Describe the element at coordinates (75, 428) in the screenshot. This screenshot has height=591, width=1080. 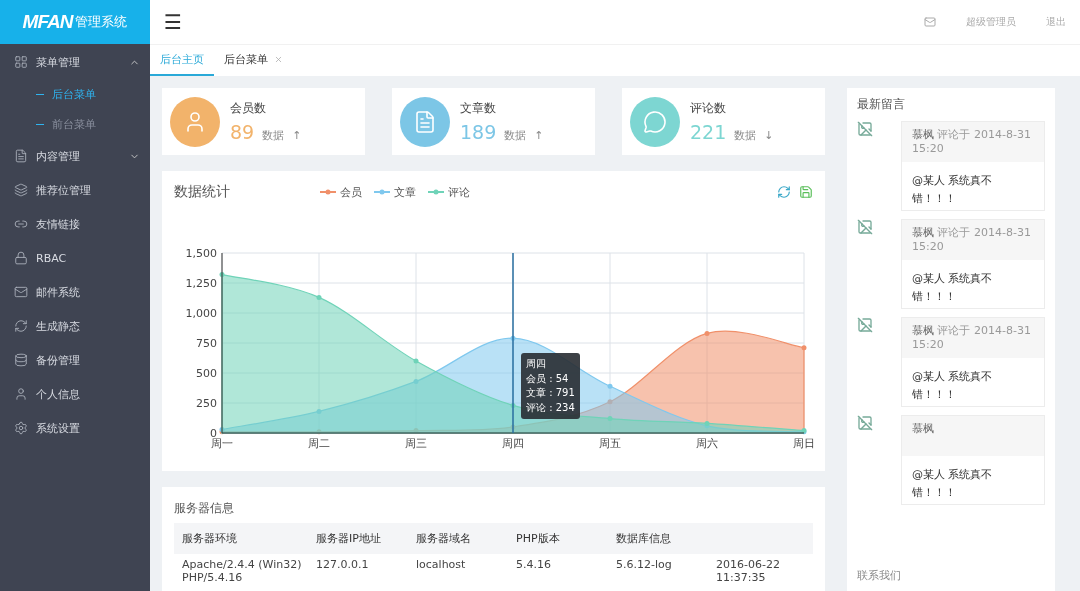
I see `sidebar-item: 系统设置` at that location.